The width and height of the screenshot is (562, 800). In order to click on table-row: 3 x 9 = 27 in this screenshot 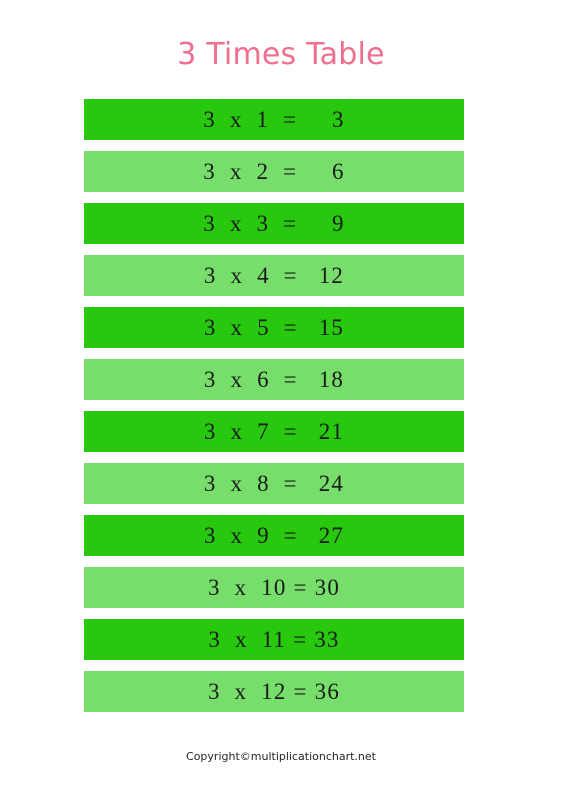, I will do `click(274, 535)`.